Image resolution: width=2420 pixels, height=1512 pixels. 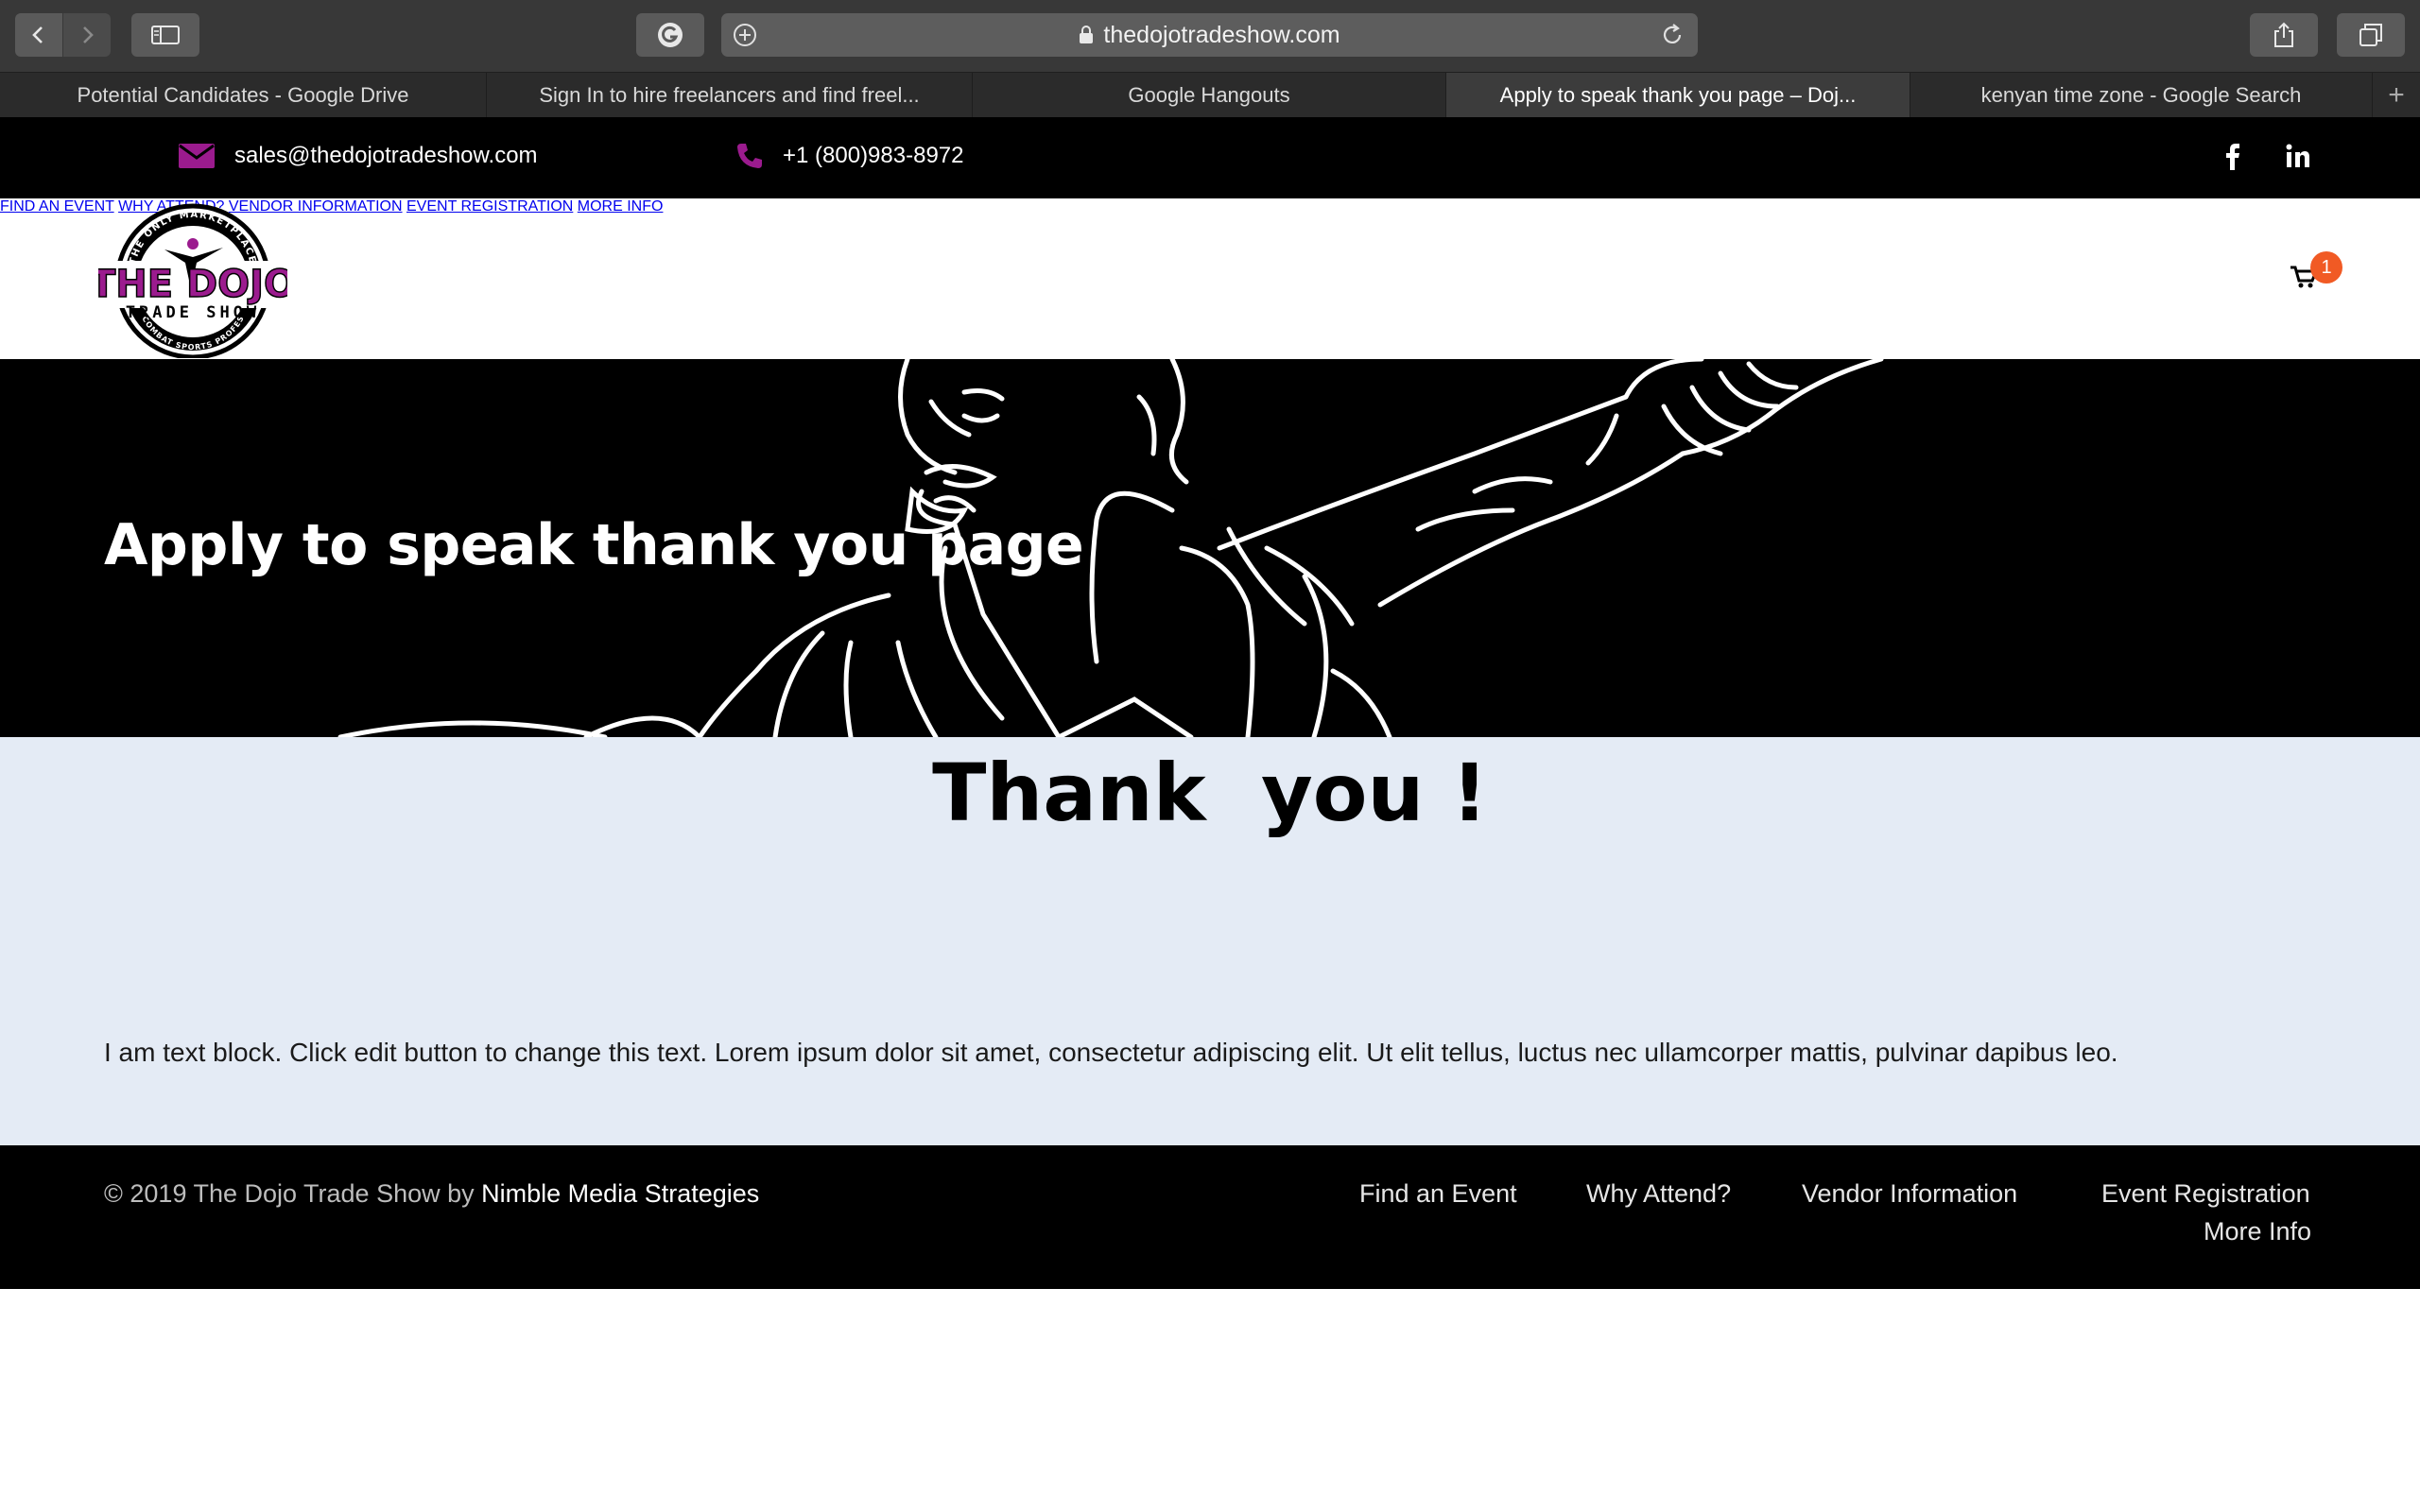 I want to click on share-button, so click(x=2284, y=35).